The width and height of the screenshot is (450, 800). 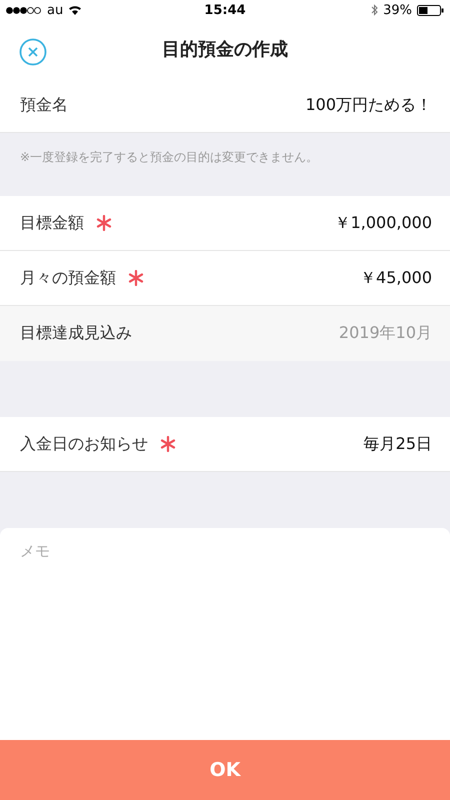 I want to click on field-value: 100万円ためる！, so click(x=368, y=105).